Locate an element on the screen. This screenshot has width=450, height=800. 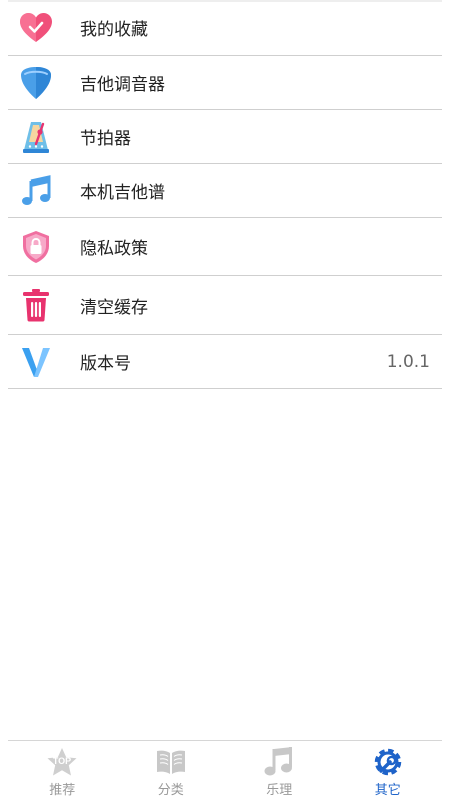
menu-item-label: 我的收藏 is located at coordinates (114, 30).